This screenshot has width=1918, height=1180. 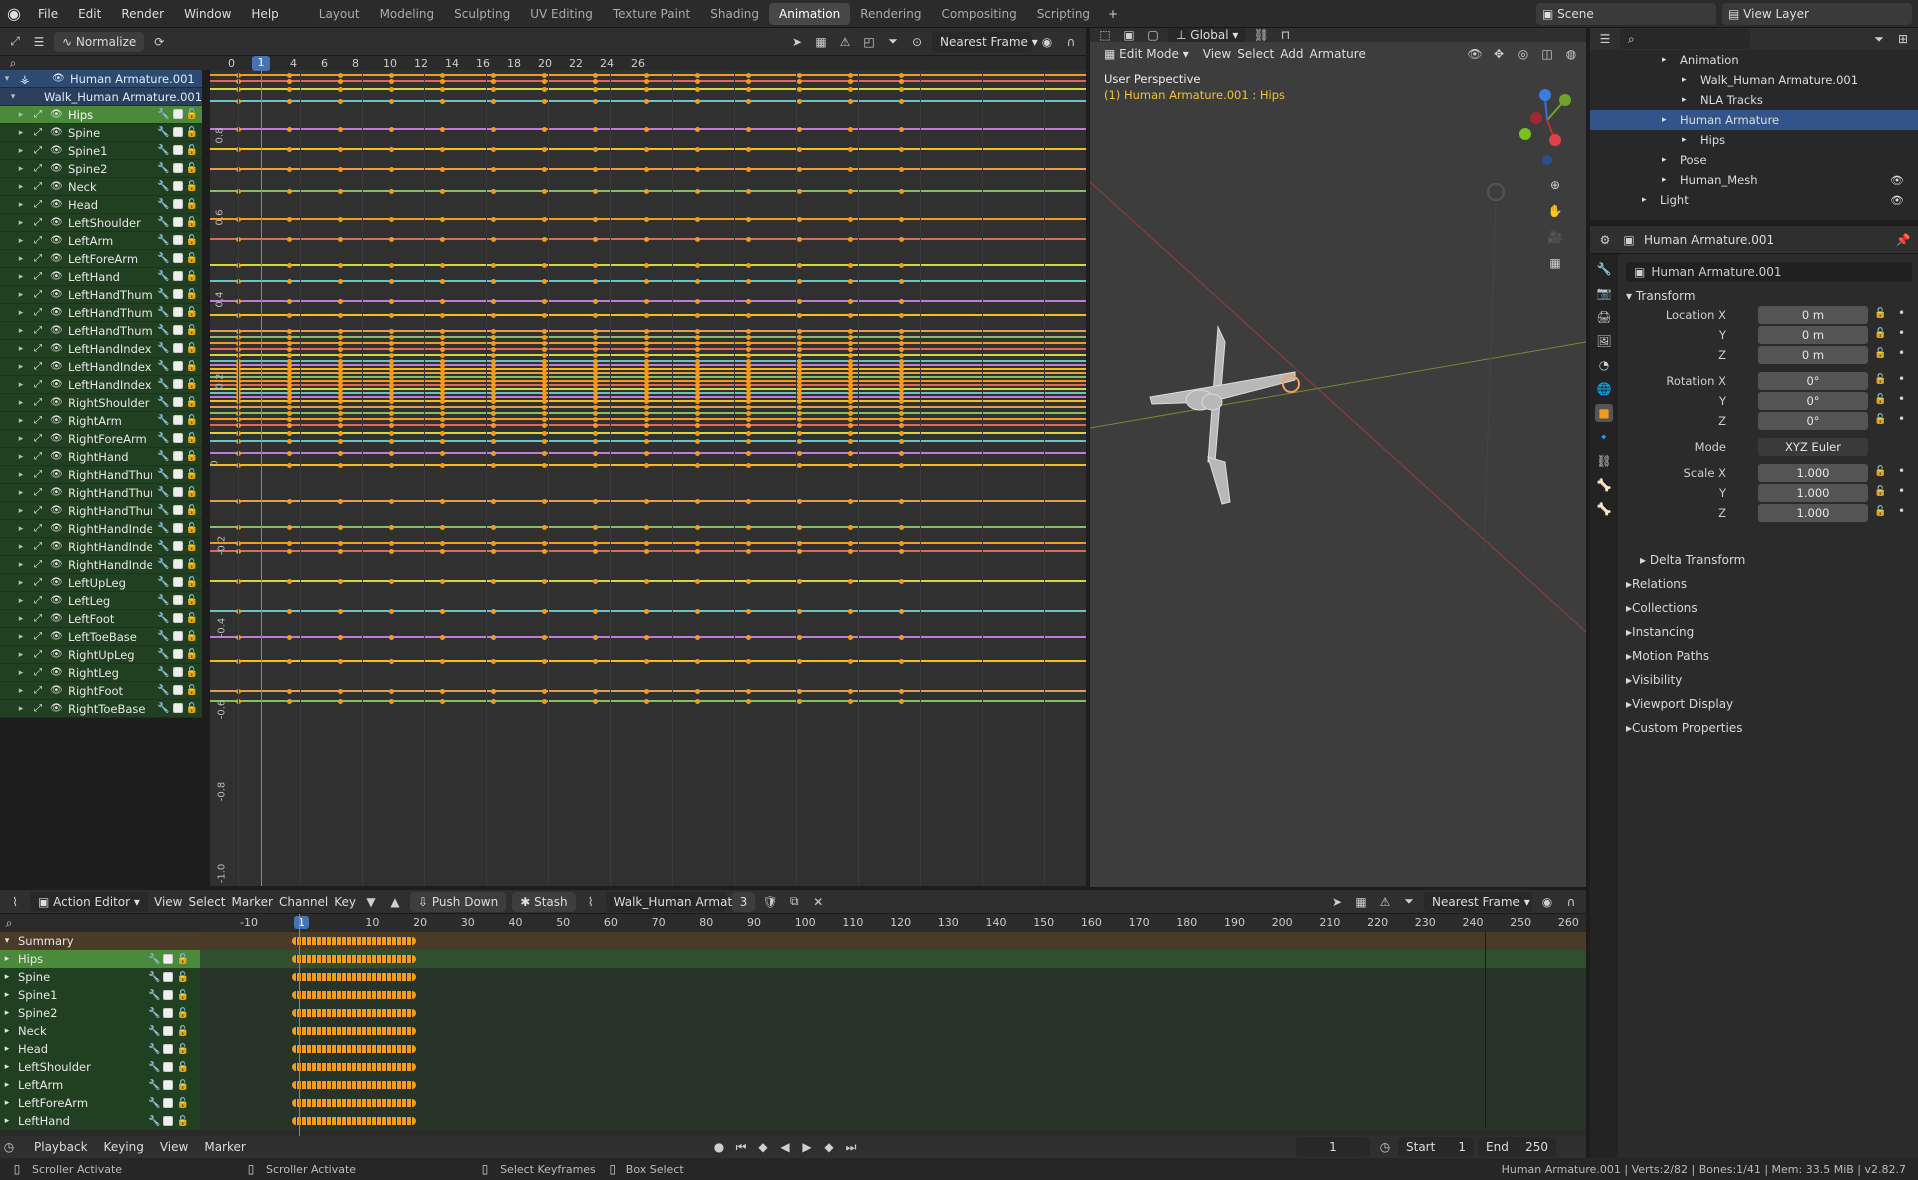 What do you see at coordinates (1903, 39) in the screenshot?
I see `new-collection-icon: ⊞` at bounding box center [1903, 39].